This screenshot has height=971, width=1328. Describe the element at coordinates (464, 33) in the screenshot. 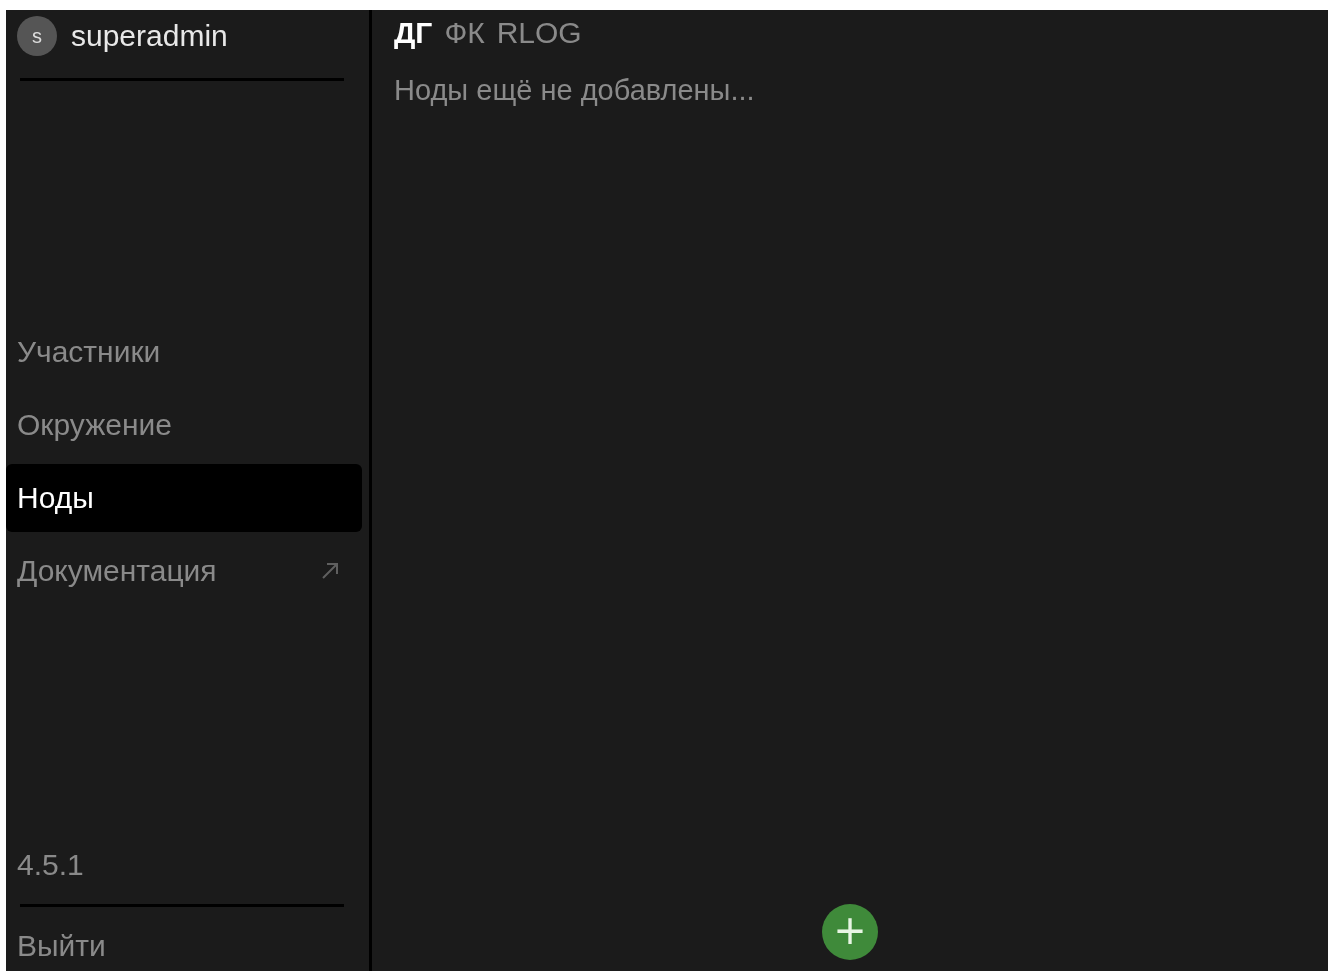

I see `tab: ФК` at that location.